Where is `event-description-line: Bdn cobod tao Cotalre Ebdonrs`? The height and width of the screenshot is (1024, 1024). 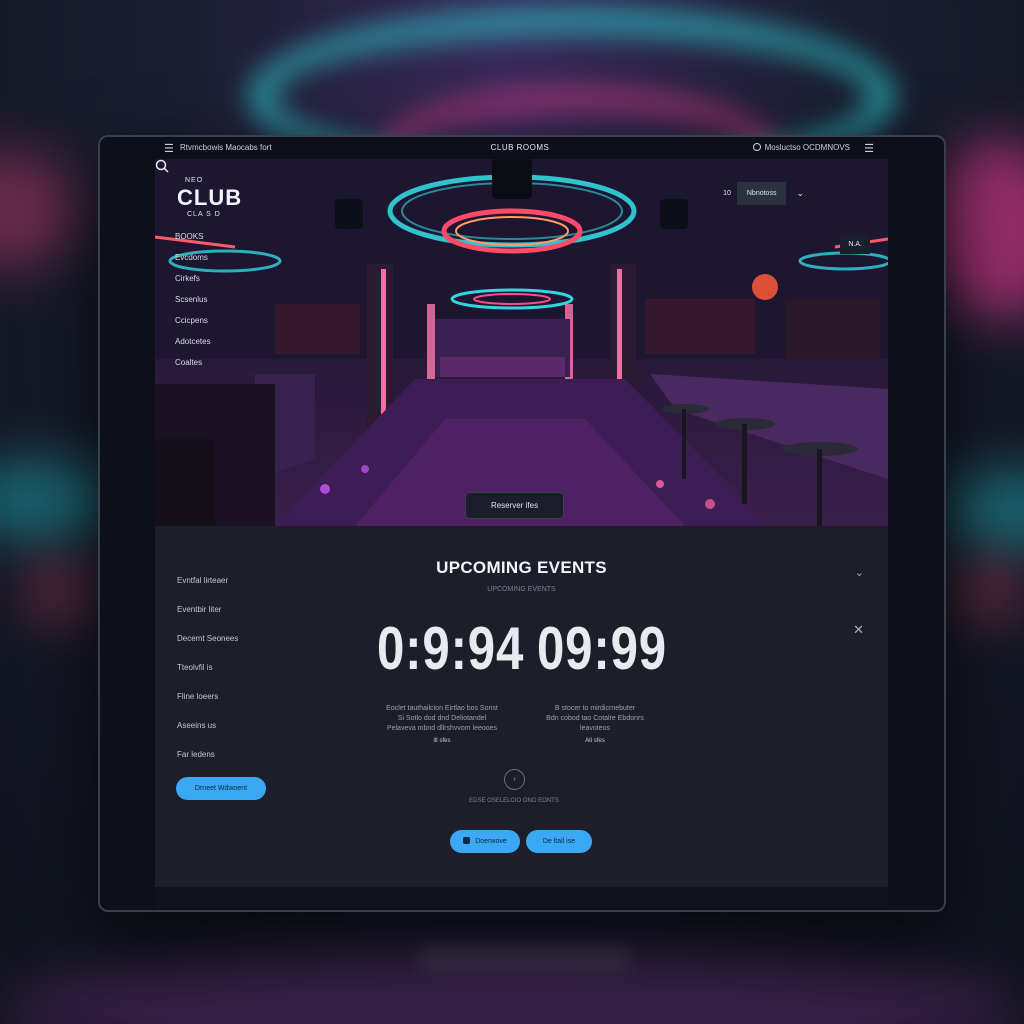
event-description-line: Bdn cobod tao Cotalre Ebdonrs is located at coordinates (595, 718).